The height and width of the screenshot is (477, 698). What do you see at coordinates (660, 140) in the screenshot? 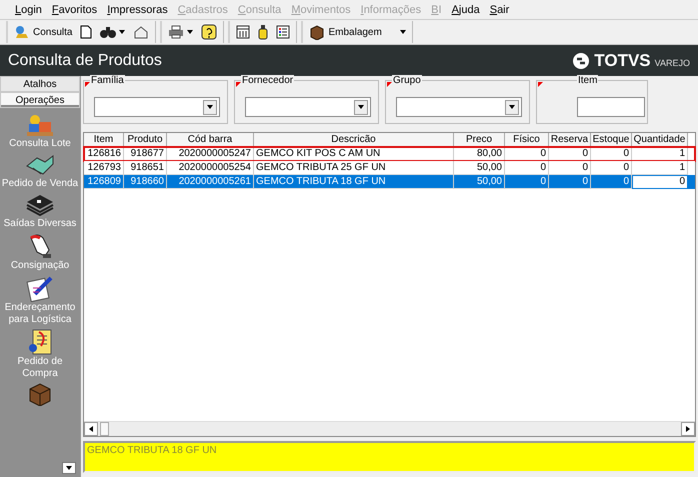
I see `column-header: Quantidade` at bounding box center [660, 140].